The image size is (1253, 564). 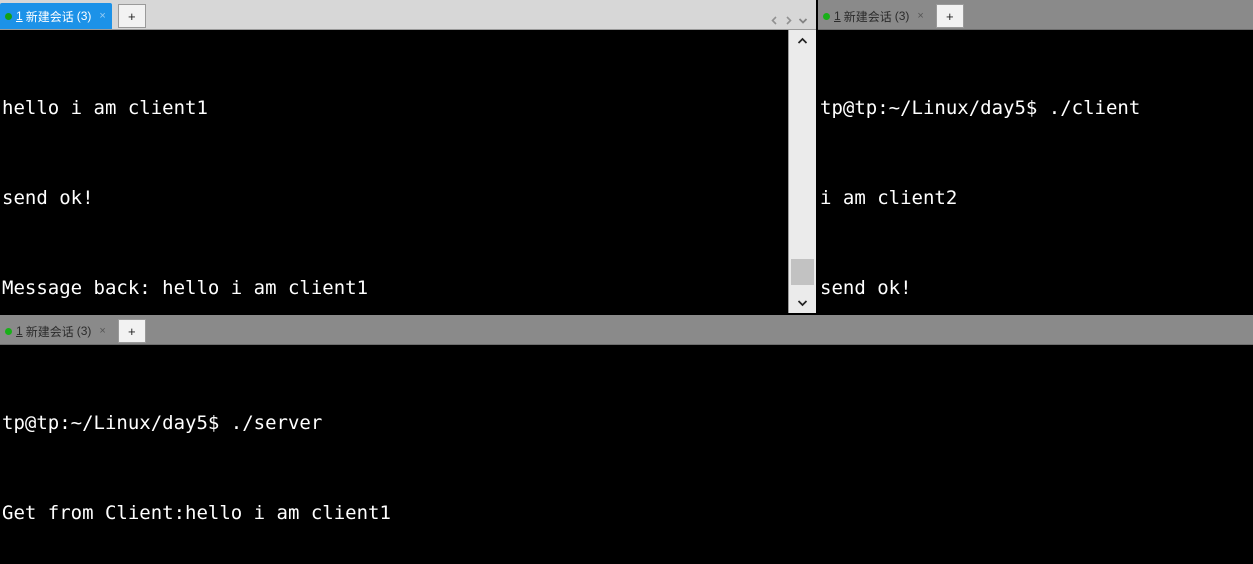 I want to click on terminal-line: hello i am client1, so click(x=105, y=108).